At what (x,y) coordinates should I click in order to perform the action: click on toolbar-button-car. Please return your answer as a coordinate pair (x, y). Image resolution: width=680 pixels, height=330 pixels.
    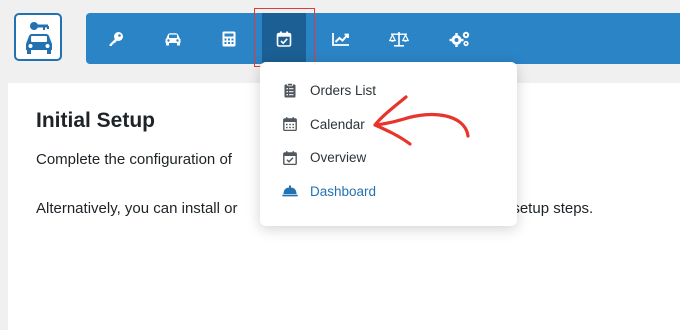
    Looking at the image, I should click on (173, 38).